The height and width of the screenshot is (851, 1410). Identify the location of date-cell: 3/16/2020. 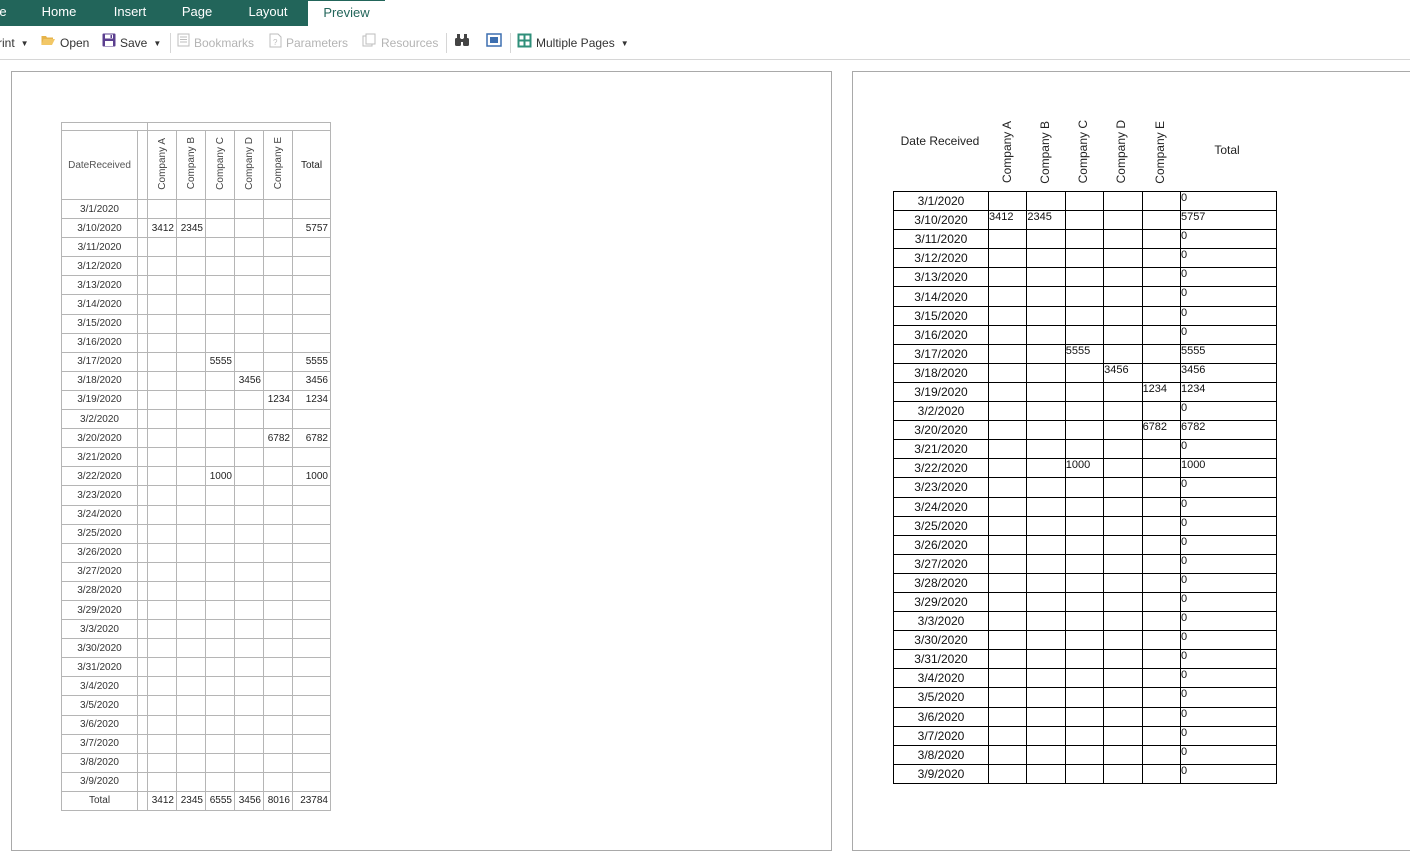
(941, 334).